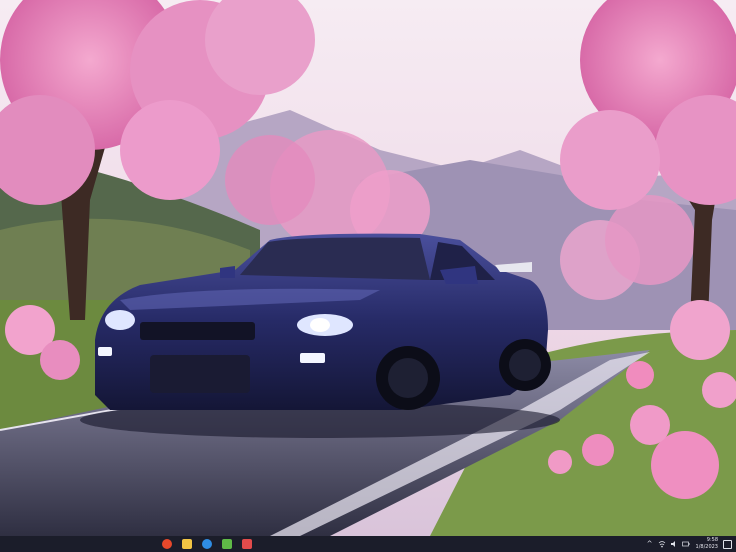 The image size is (736, 552). Describe the element at coordinates (685, 544) in the screenshot. I see `battery-icon` at that location.